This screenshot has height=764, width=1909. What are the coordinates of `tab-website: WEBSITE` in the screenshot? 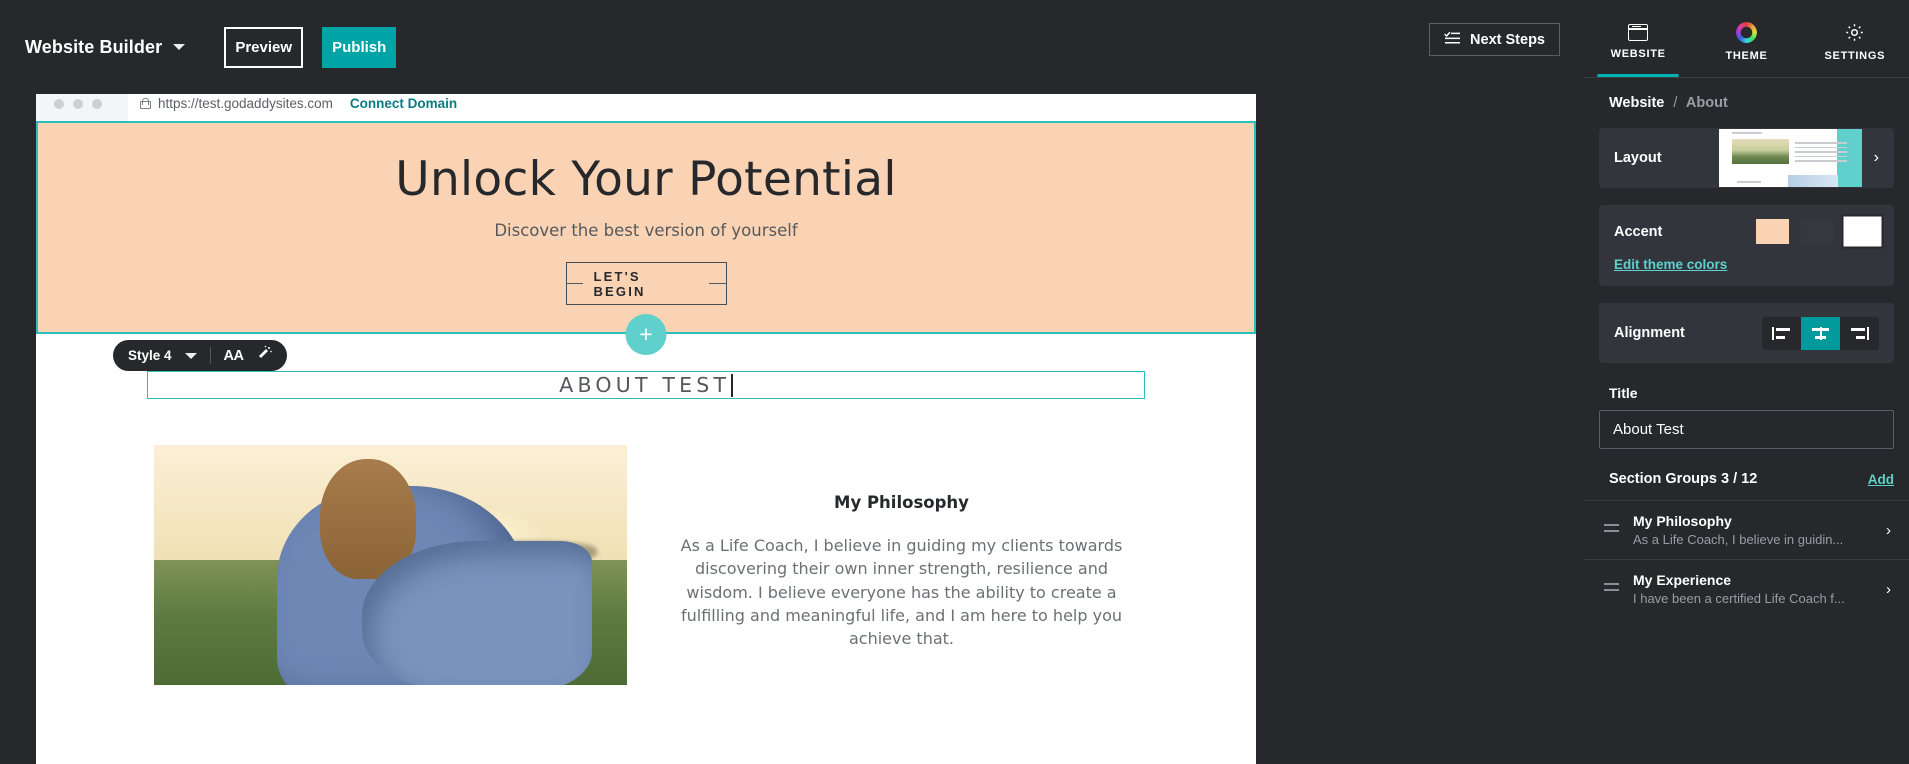 It's located at (1638, 38).